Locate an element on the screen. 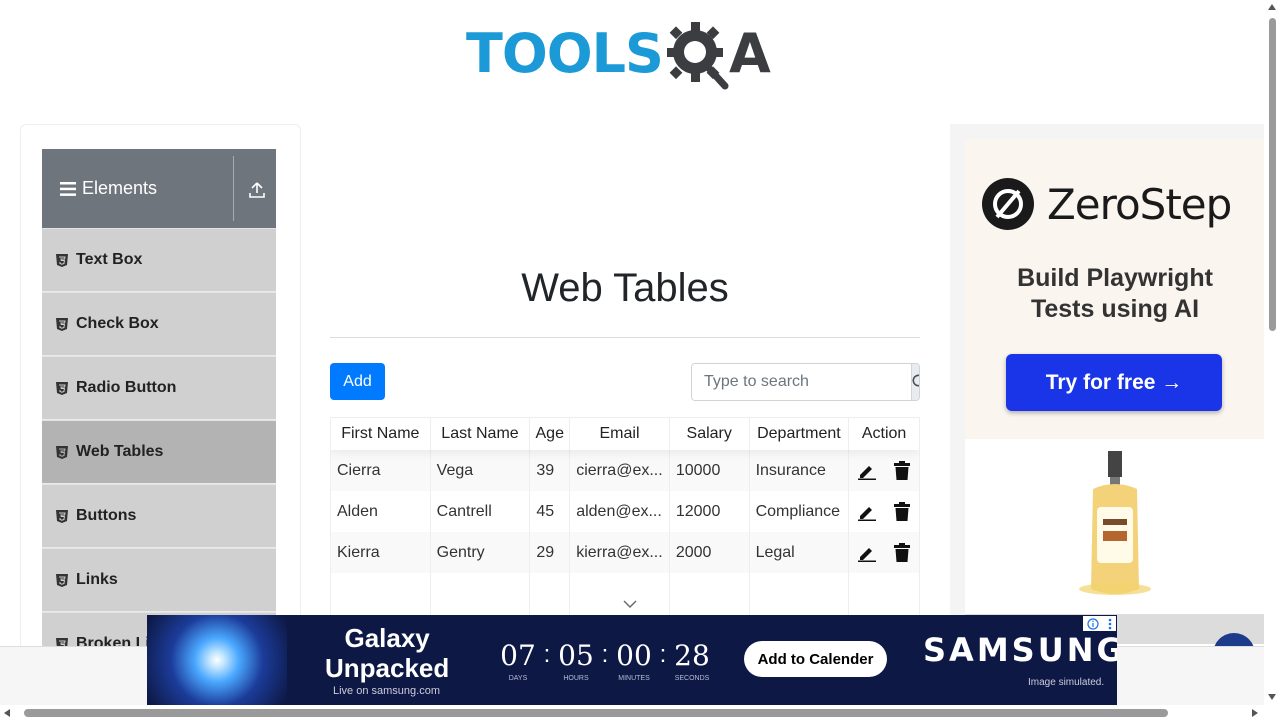 This screenshot has height=720, width=1280. column-header-last-name: Last Name is located at coordinates (481, 434).